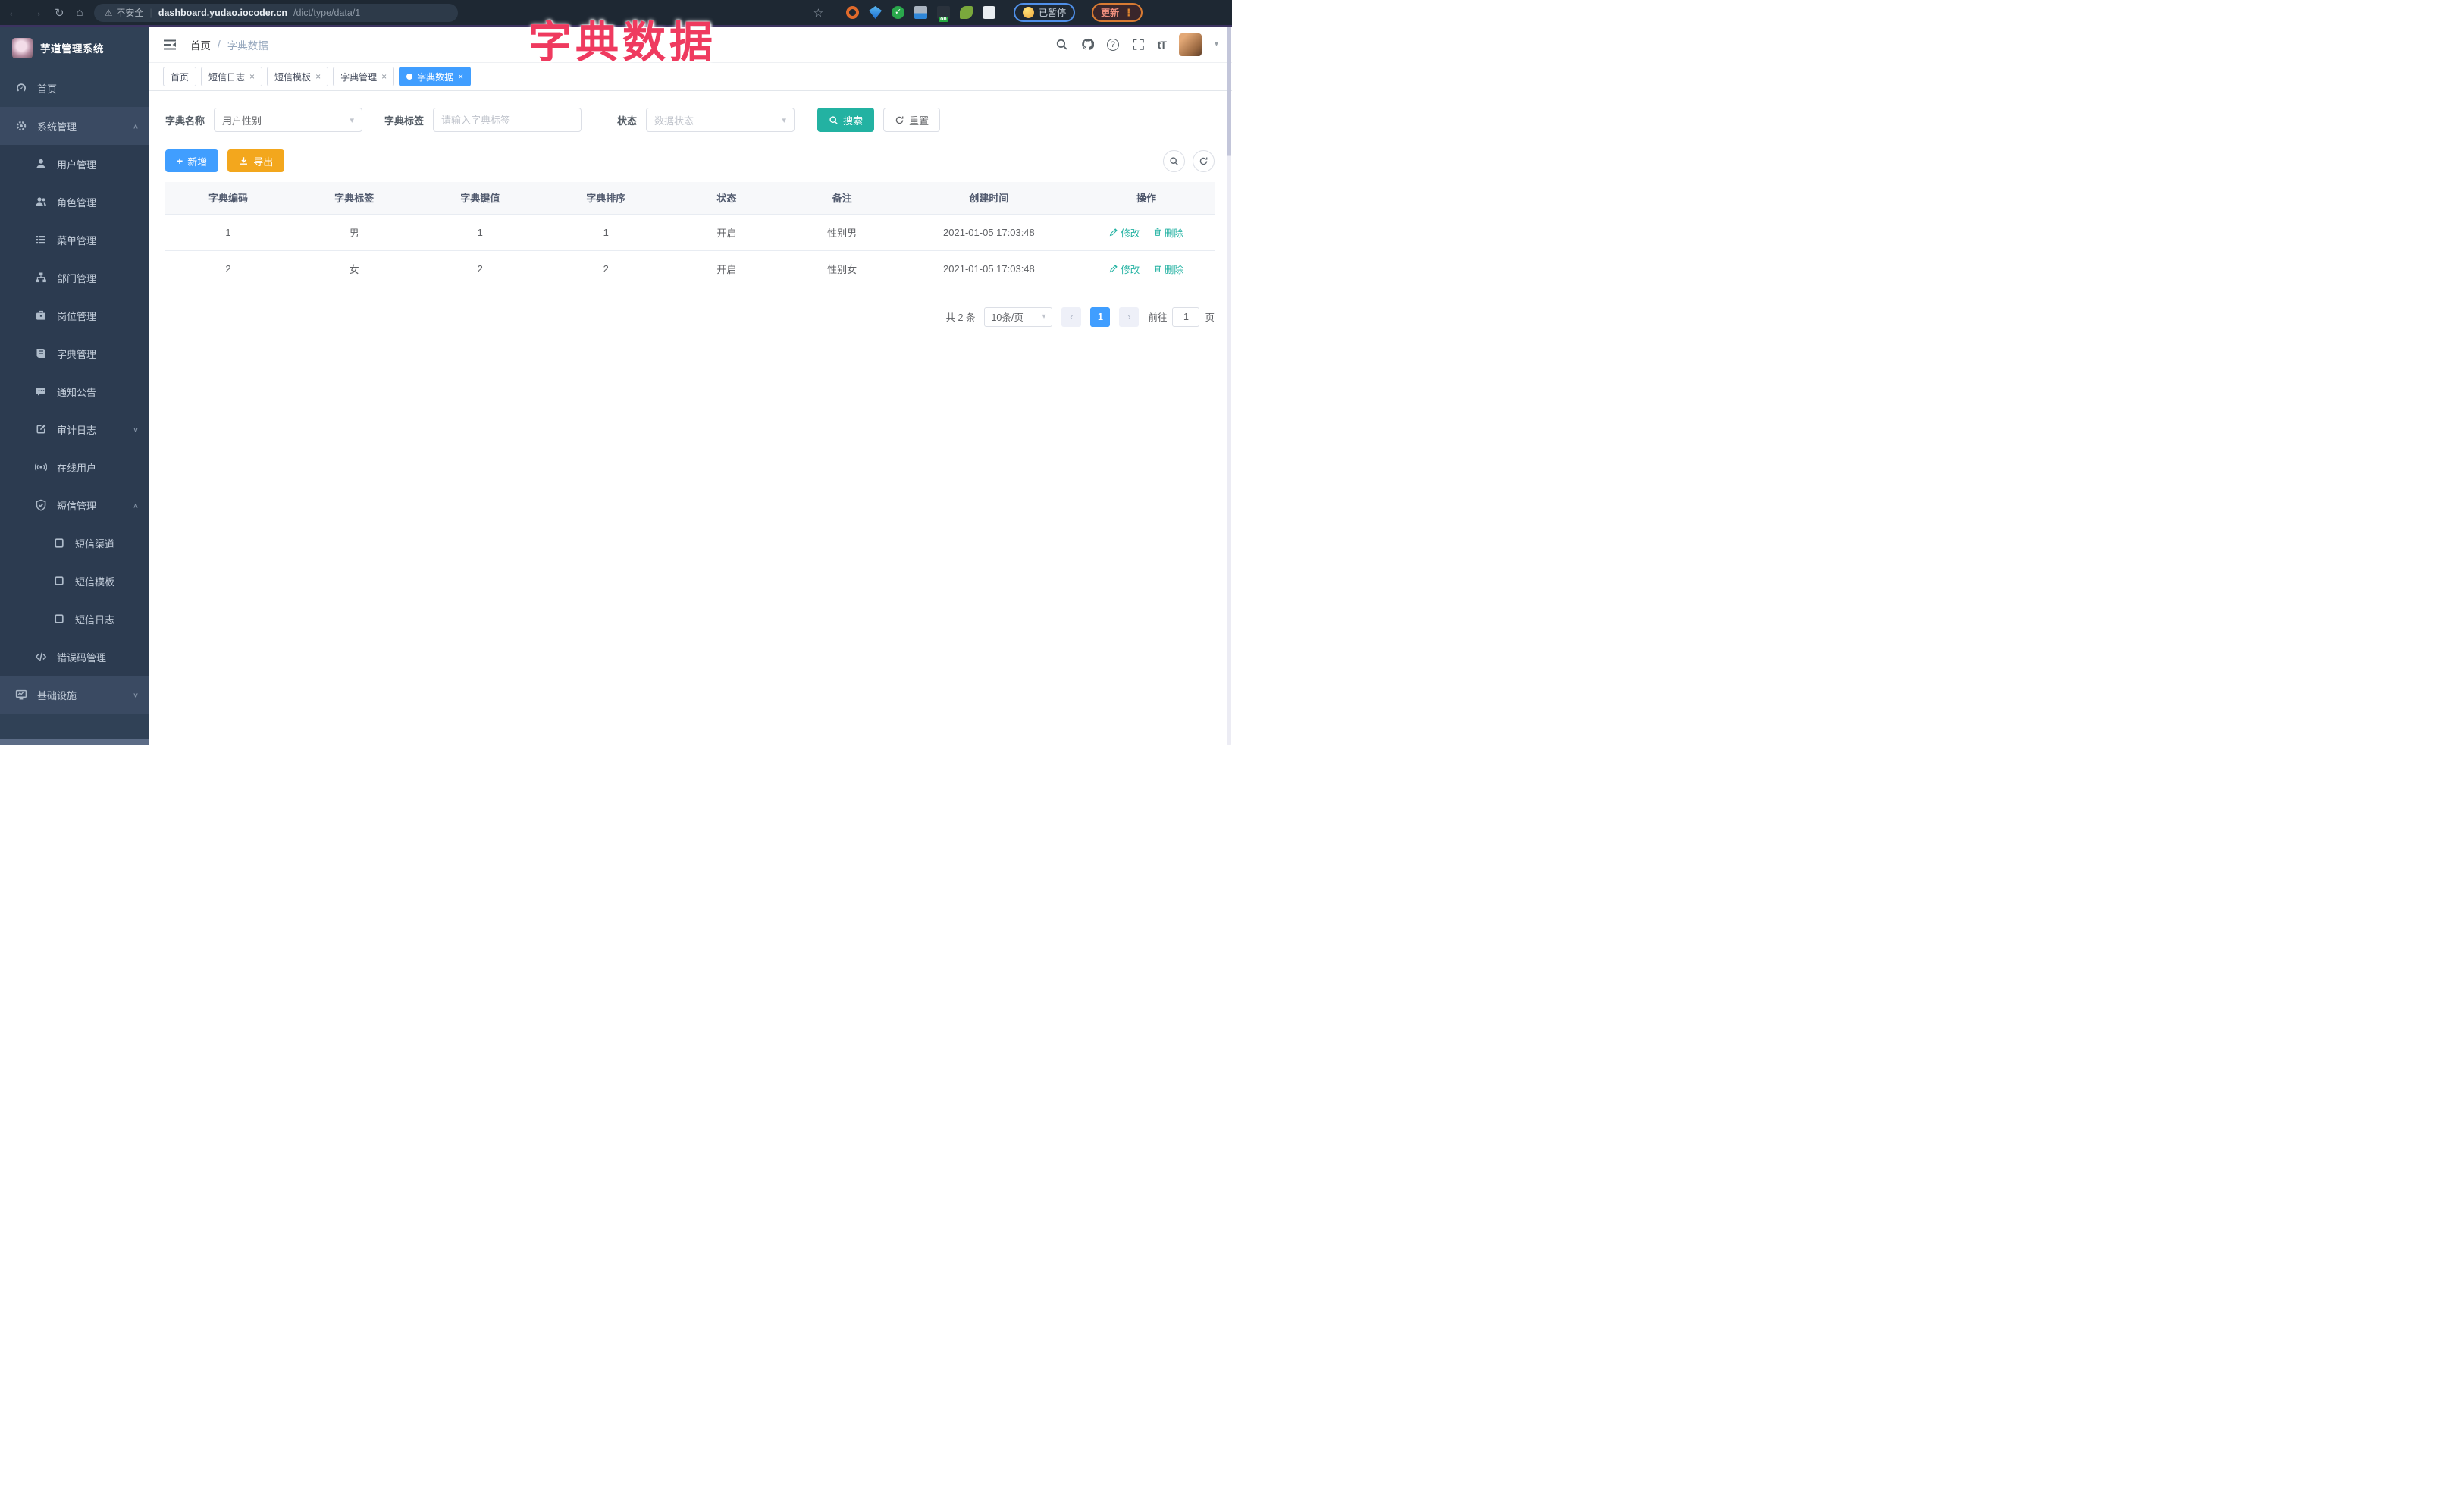 The height and width of the screenshot is (1491, 2464). What do you see at coordinates (170, 45) in the screenshot?
I see `collapse-sidebar-icon` at bounding box center [170, 45].